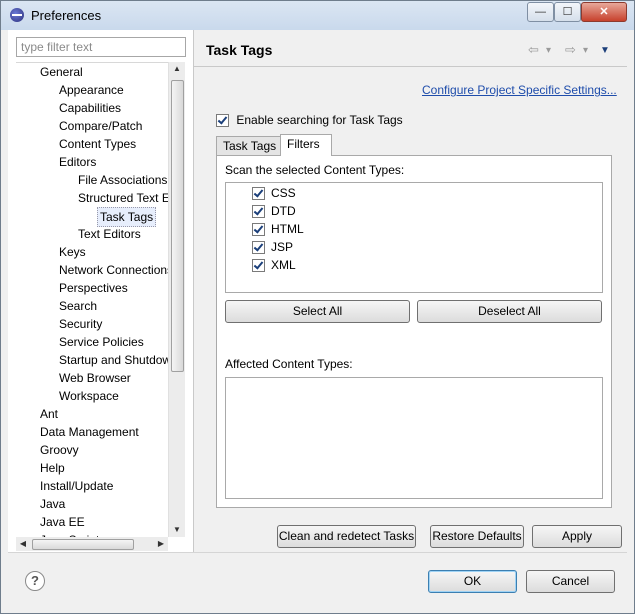  Describe the element at coordinates (317, 552) in the screenshot. I see `footer-divider` at that location.